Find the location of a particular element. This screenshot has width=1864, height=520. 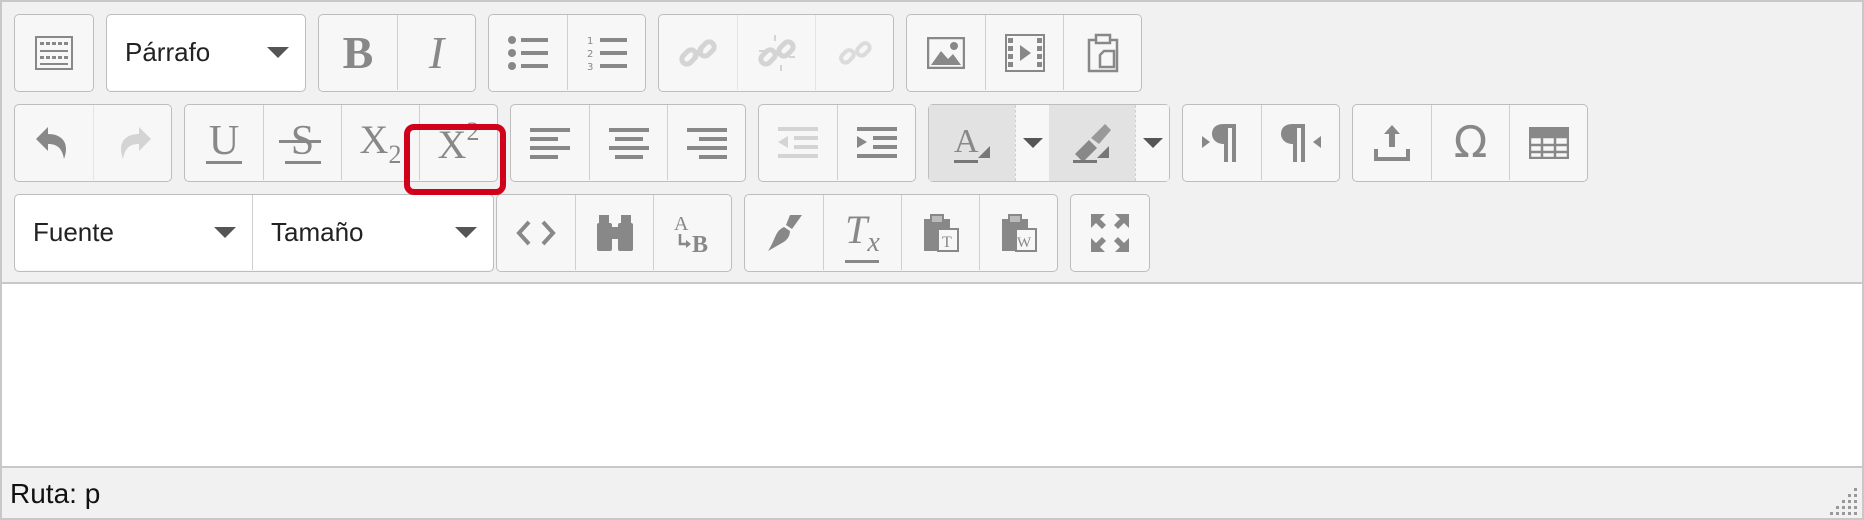

toolbar-group-toggle is located at coordinates (54, 53).